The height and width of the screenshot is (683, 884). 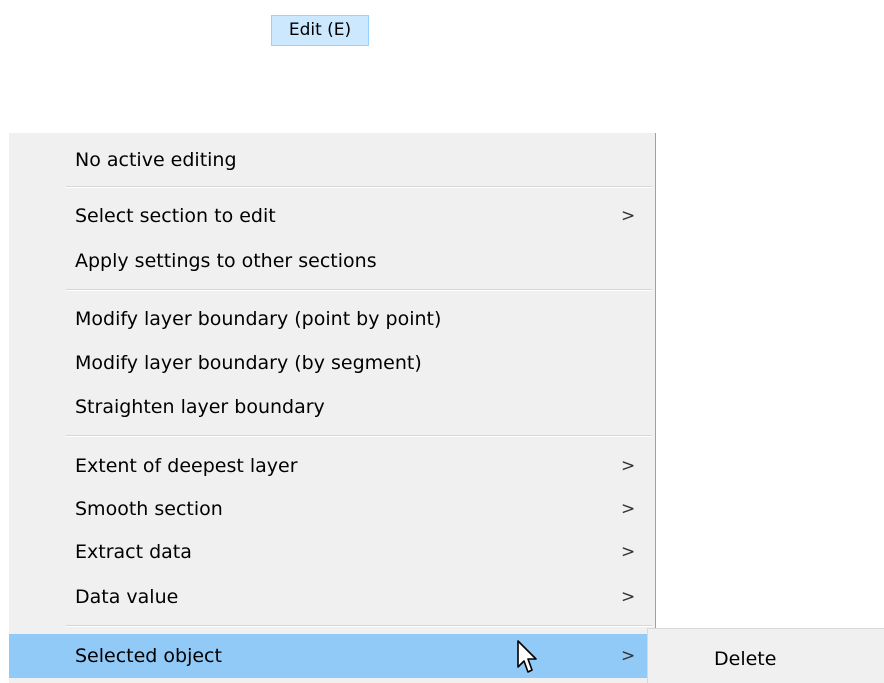 I want to click on menu-item-label: Selected object, so click(x=148, y=656).